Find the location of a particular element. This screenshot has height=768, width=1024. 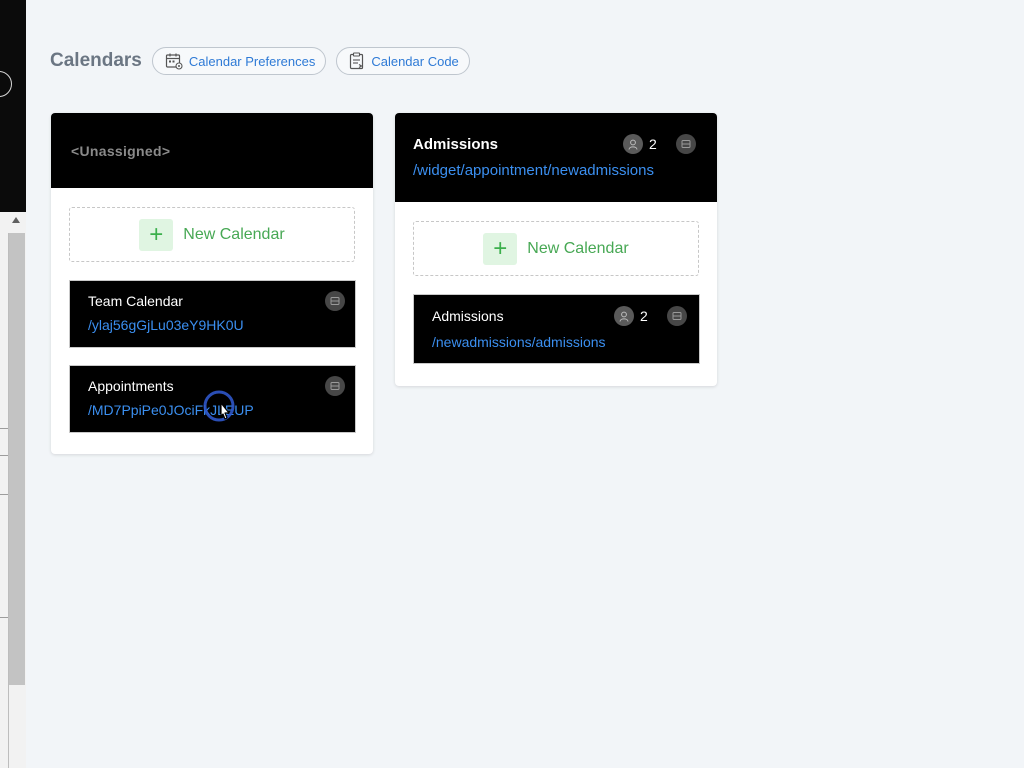

scroll-up-arrow-icon is located at coordinates (16, 220).